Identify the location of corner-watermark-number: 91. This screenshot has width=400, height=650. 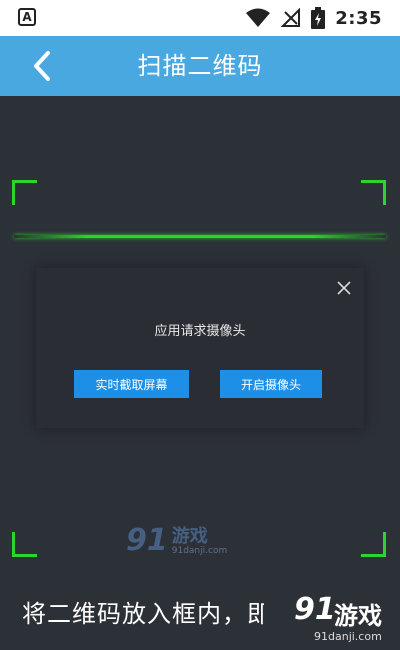
(315, 609).